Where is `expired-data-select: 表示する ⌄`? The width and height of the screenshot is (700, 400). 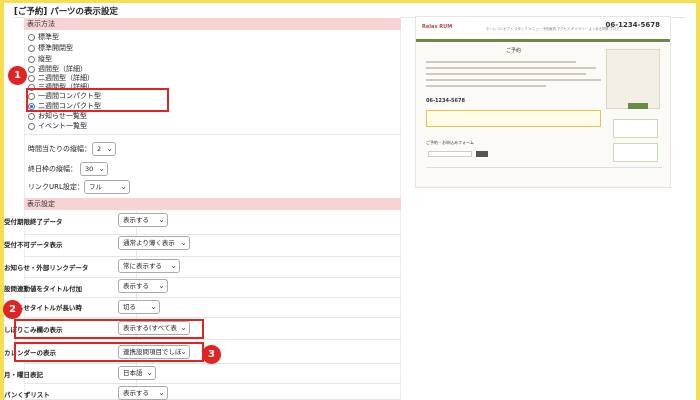
expired-data-select: 表示する ⌄ is located at coordinates (143, 220).